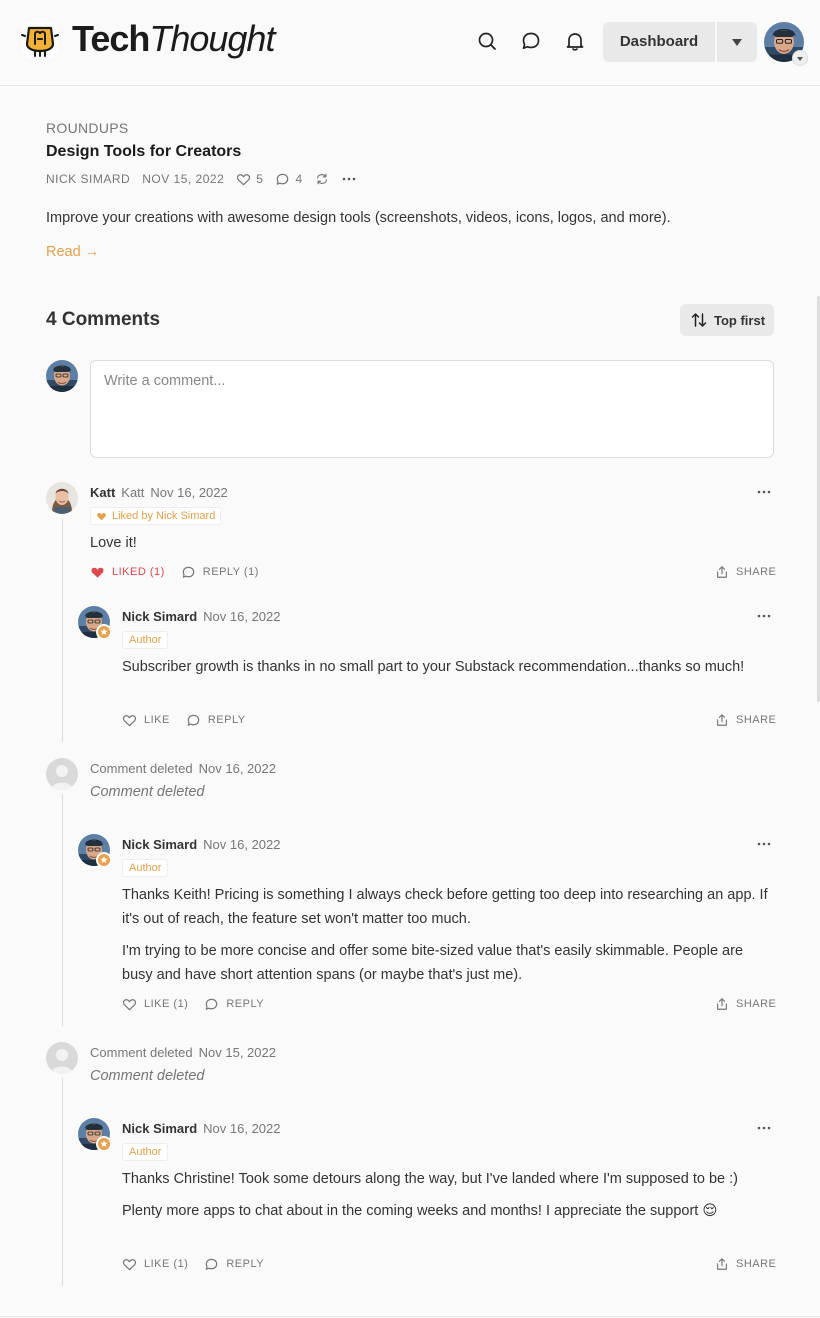  What do you see at coordinates (127, 572) in the screenshot?
I see `like-button: LIKED (1)` at bounding box center [127, 572].